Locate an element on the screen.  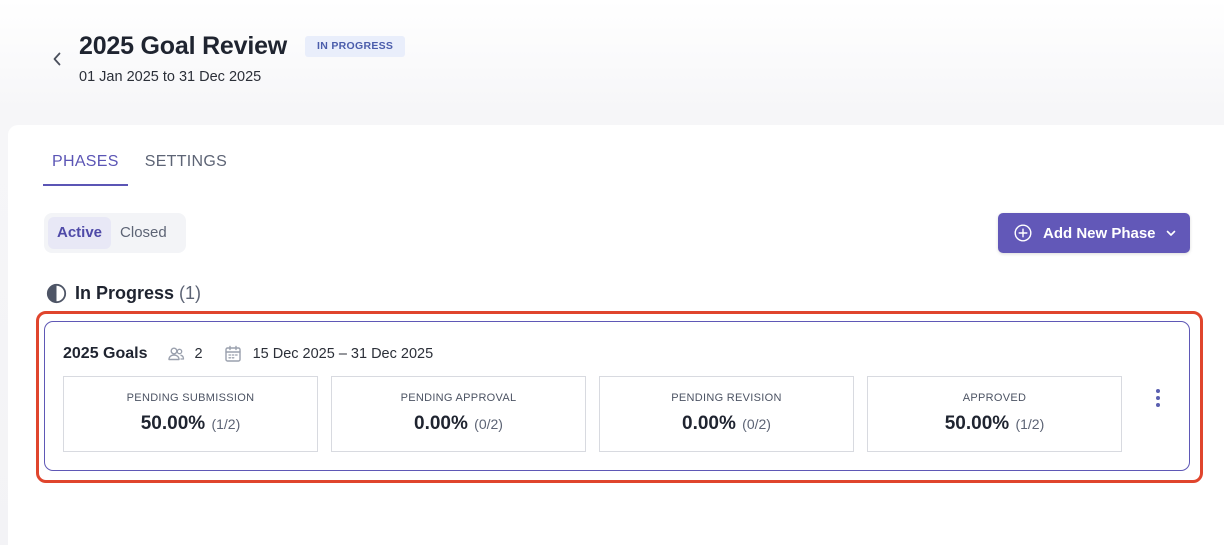
section-heading: In Progress (1) is located at coordinates (123, 293).